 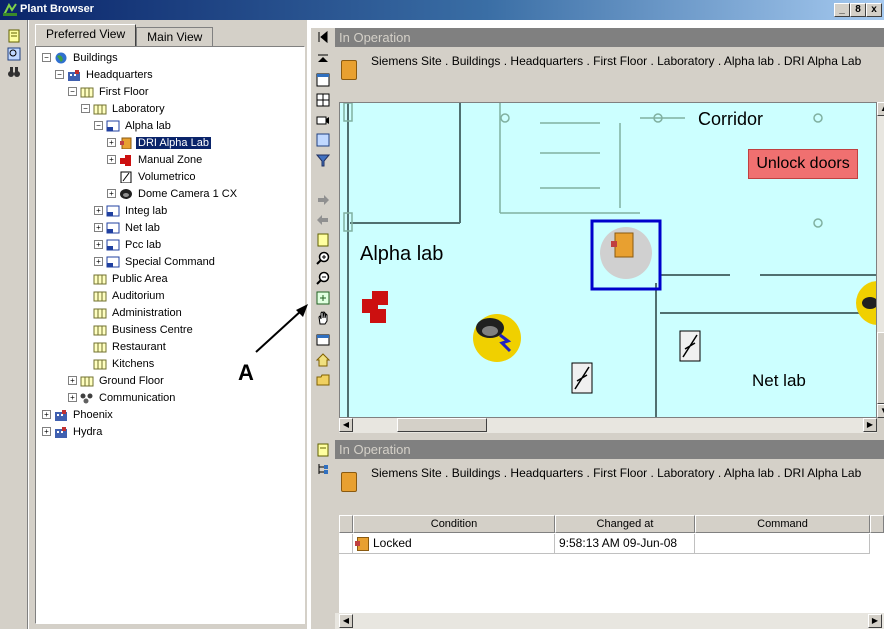 I want to click on pan-hand-icon, so click(x=323, y=318).